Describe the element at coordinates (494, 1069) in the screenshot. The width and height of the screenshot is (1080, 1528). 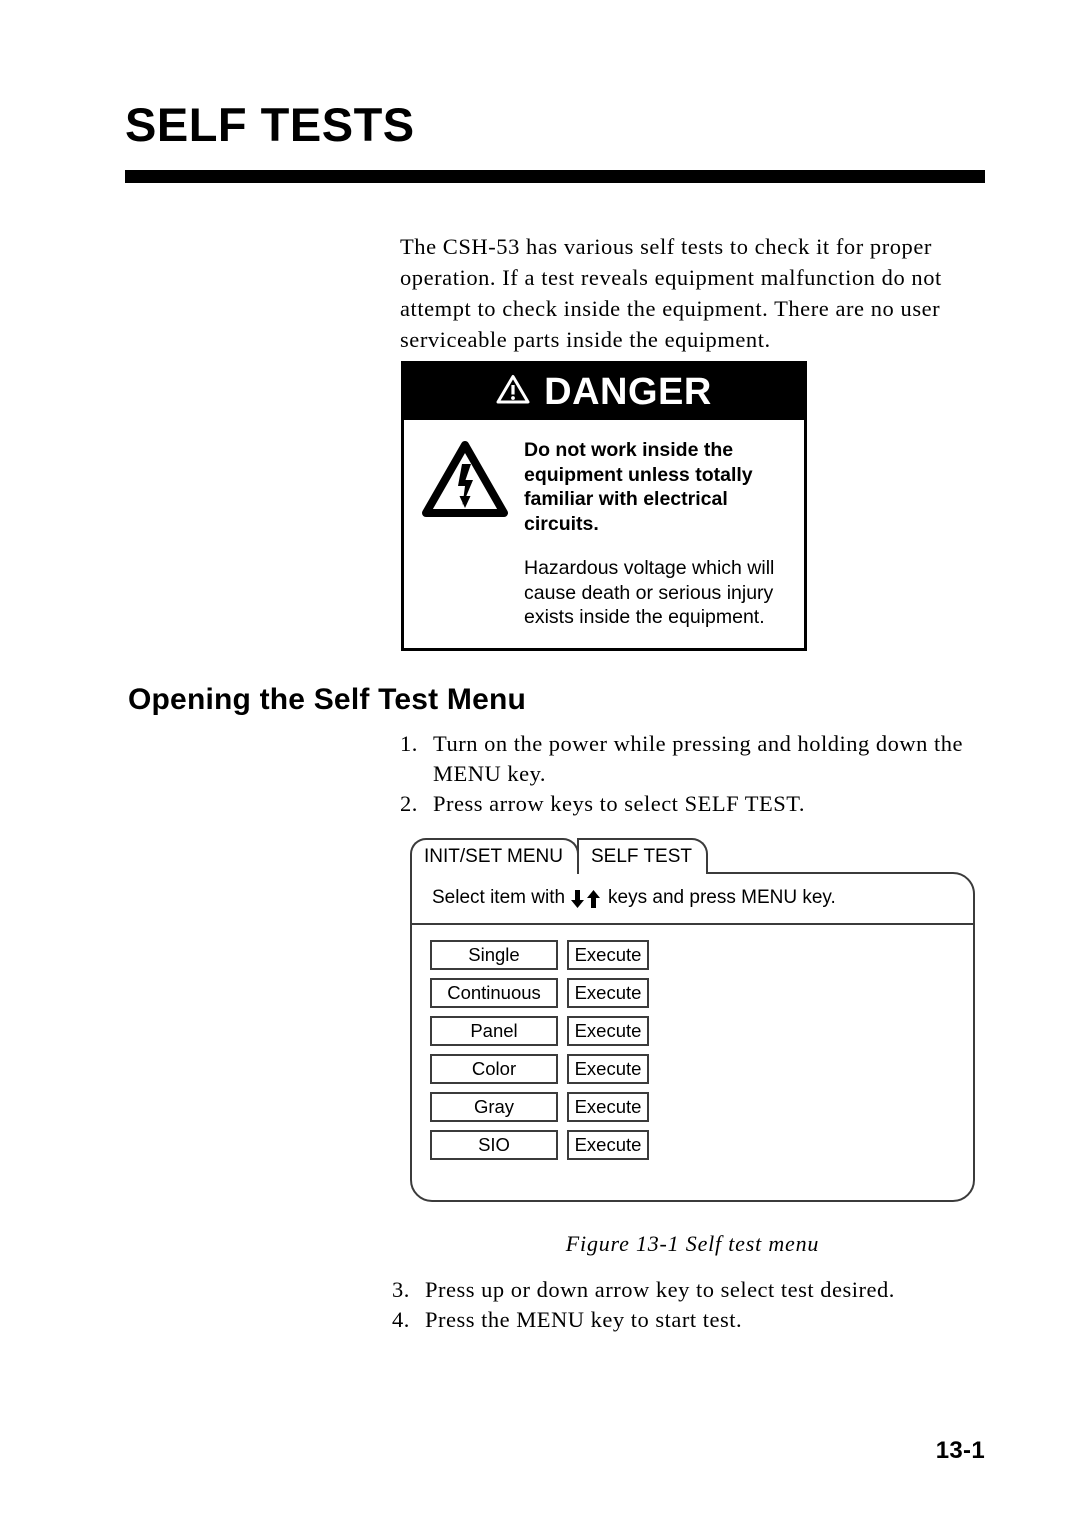
I see `menu-item-label: Color` at that location.